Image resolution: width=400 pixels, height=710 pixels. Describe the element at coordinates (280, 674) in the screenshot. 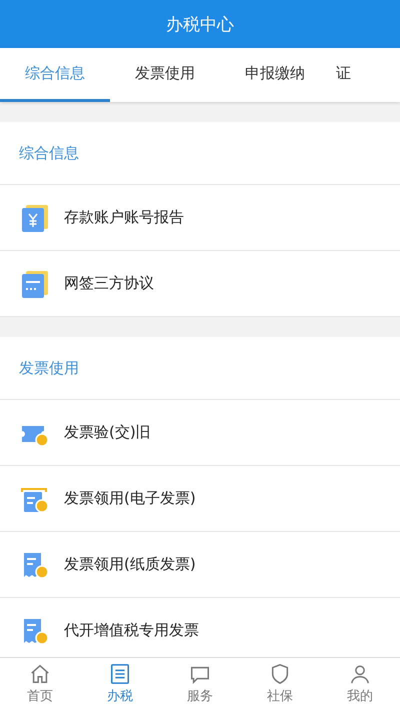

I see `shield-icon` at that location.